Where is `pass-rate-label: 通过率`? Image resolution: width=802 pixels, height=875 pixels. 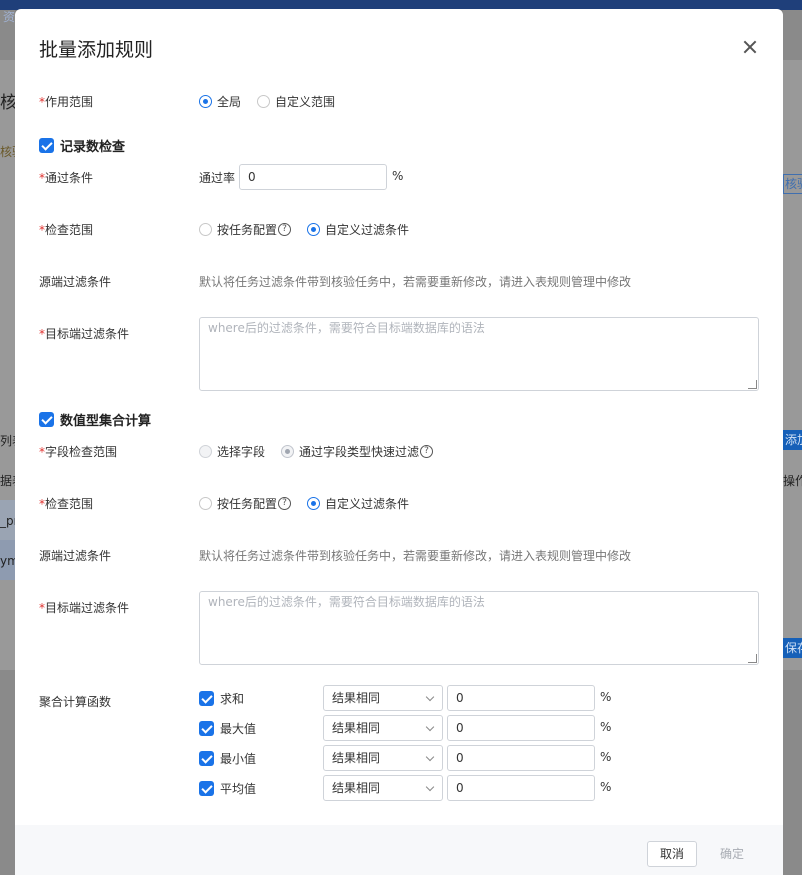
pass-rate-label: 通过率 is located at coordinates (217, 178).